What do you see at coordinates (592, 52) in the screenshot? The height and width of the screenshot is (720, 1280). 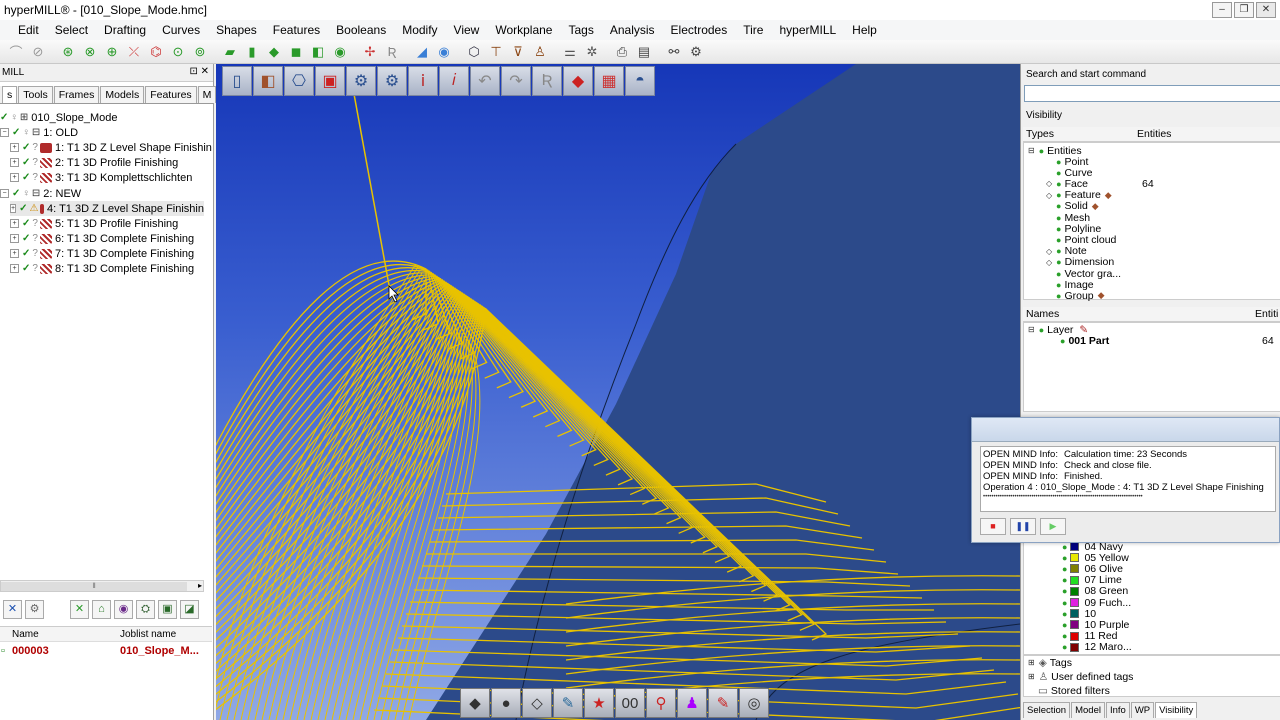 I see `hypermill-tool-icon: ✲` at bounding box center [592, 52].